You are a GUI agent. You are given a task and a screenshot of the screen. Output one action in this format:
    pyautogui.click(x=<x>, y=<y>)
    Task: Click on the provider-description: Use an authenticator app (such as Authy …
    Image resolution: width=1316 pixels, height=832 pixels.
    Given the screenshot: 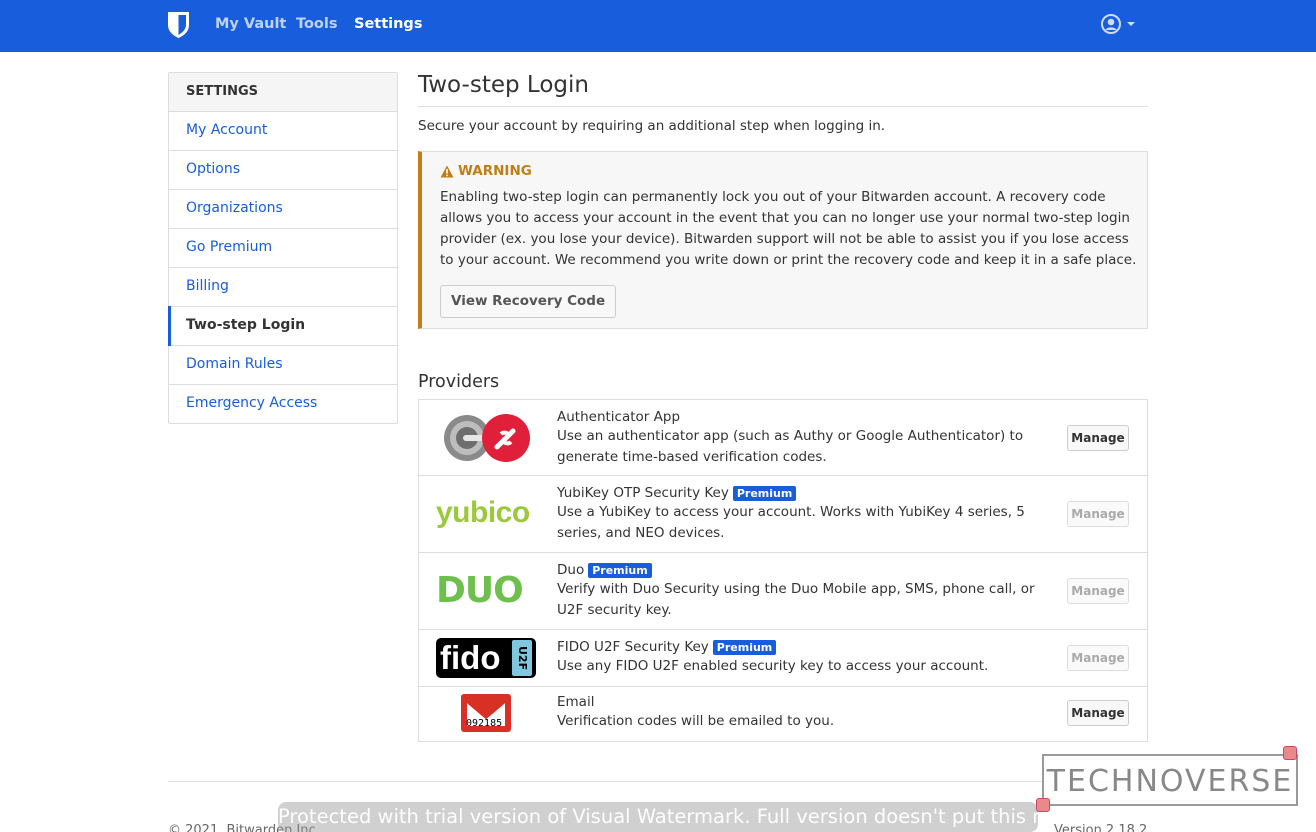 What is the action you would take?
    pyautogui.click(x=790, y=446)
    